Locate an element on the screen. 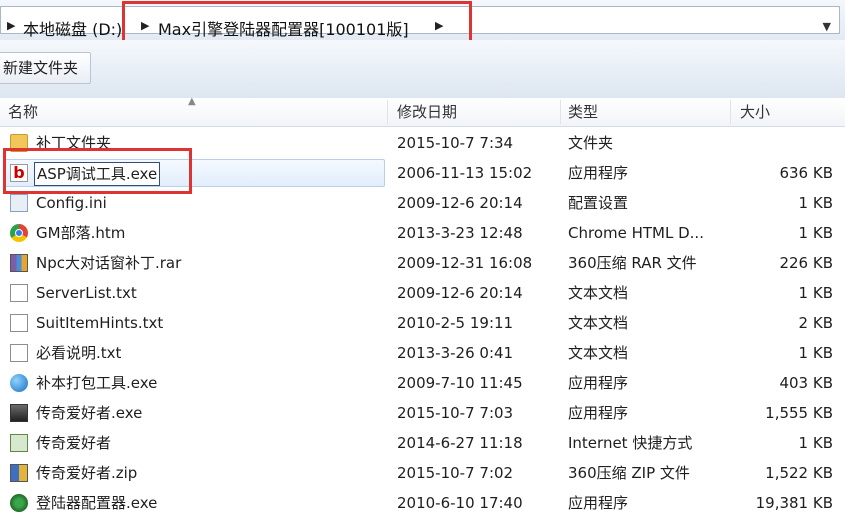 The width and height of the screenshot is (845, 518). address-dropdown-icon: ▼ is located at coordinates (827, 26).